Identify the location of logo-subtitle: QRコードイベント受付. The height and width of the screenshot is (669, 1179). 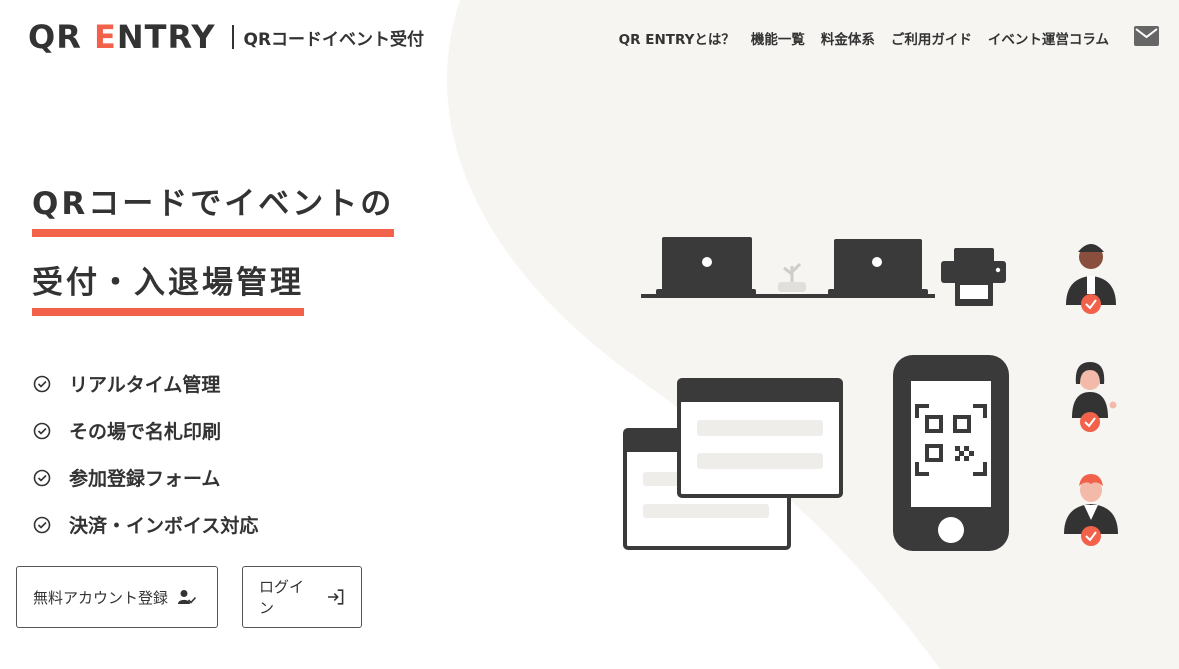
(334, 39).